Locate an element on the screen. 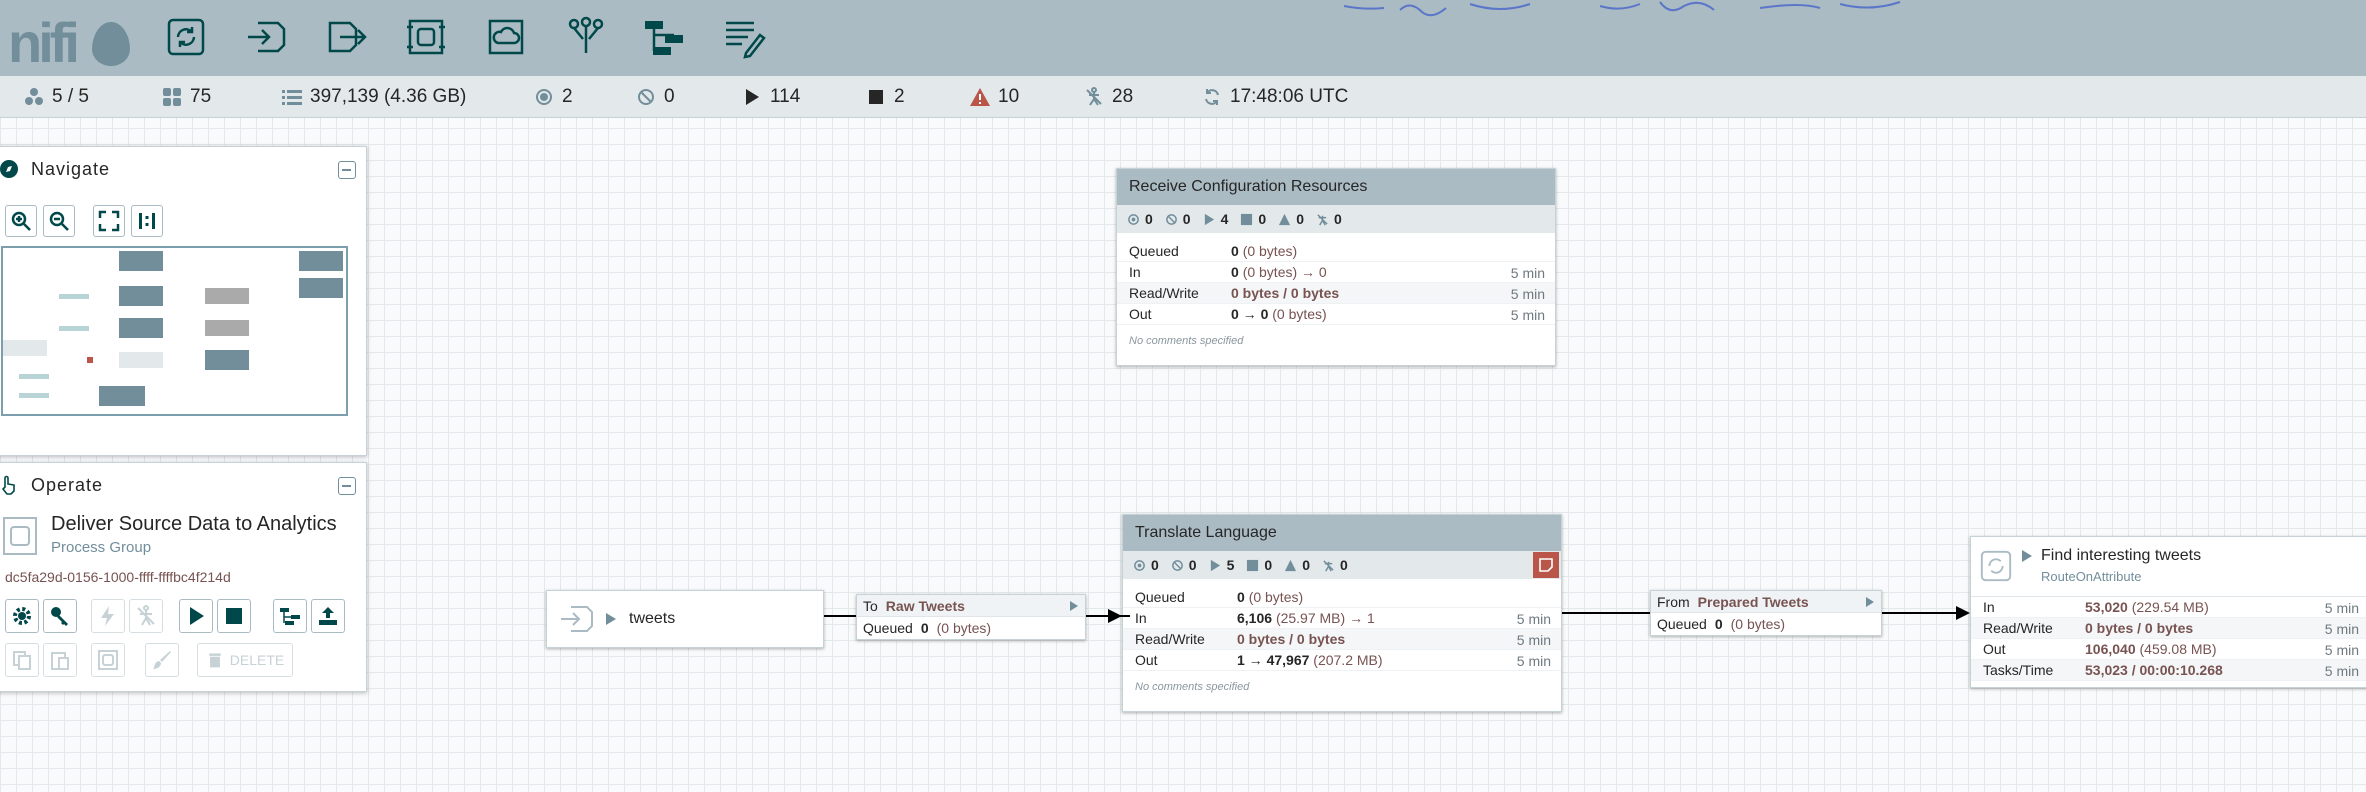  process-group-name: Translate Language is located at coordinates (1342, 533).